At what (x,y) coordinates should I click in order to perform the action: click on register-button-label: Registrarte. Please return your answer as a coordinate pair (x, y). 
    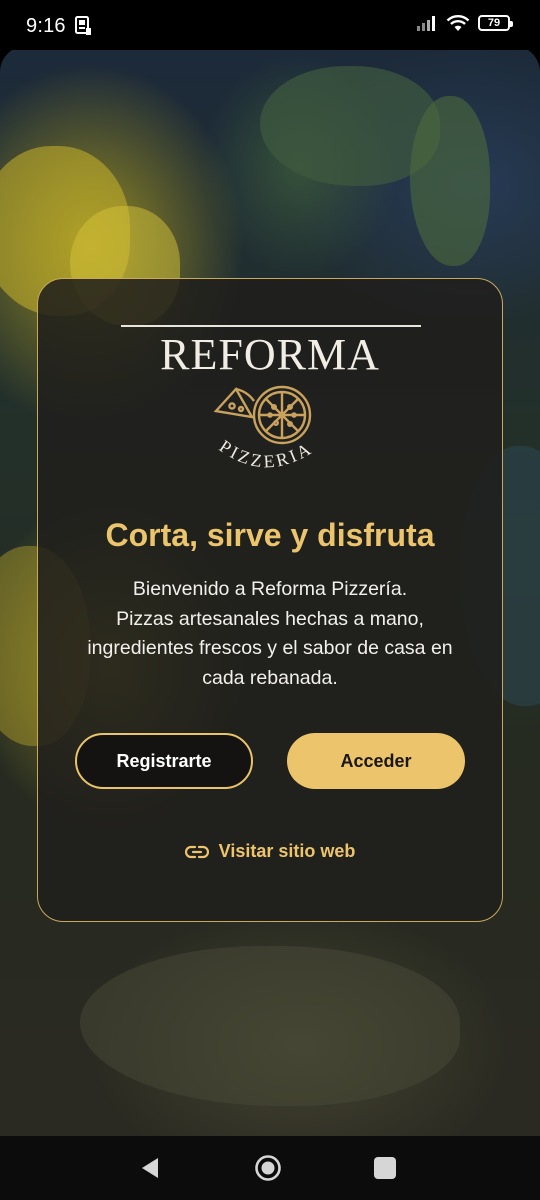
    Looking at the image, I should click on (164, 760).